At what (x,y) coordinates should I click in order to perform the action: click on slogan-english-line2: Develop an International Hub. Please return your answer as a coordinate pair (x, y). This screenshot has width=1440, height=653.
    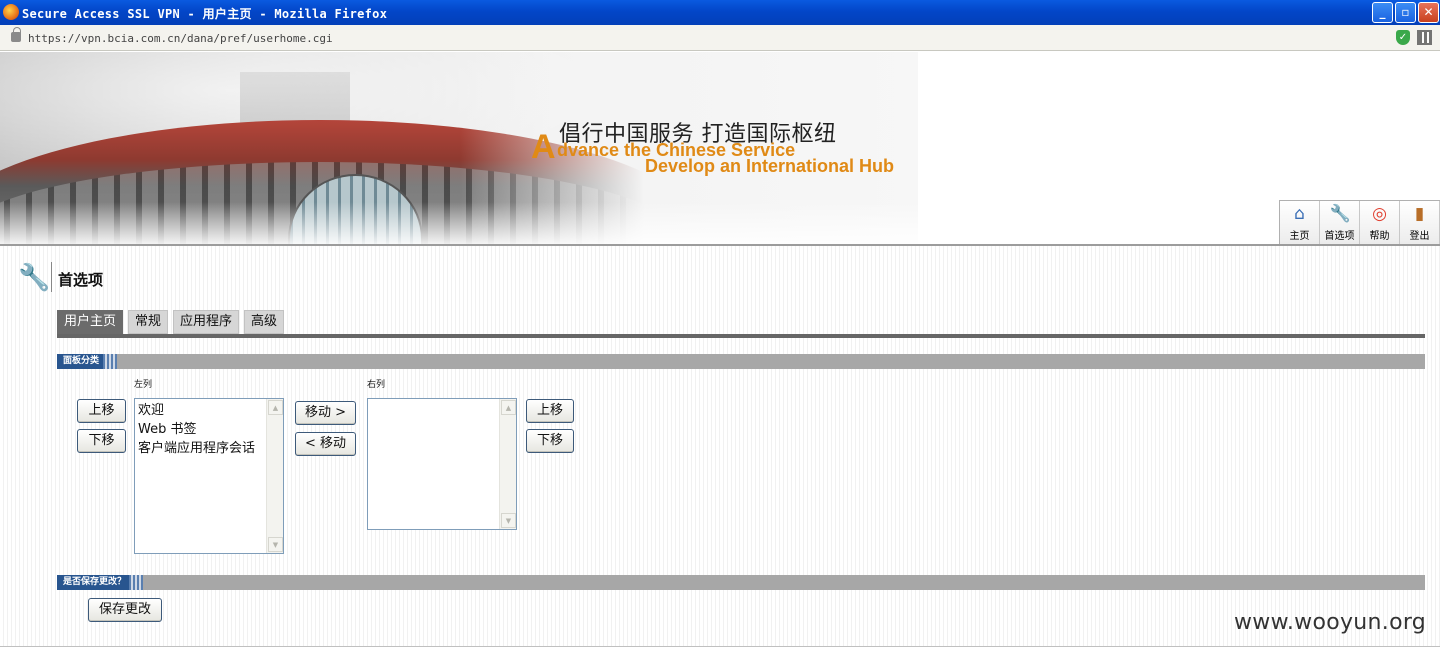
    Looking at the image, I should click on (770, 166).